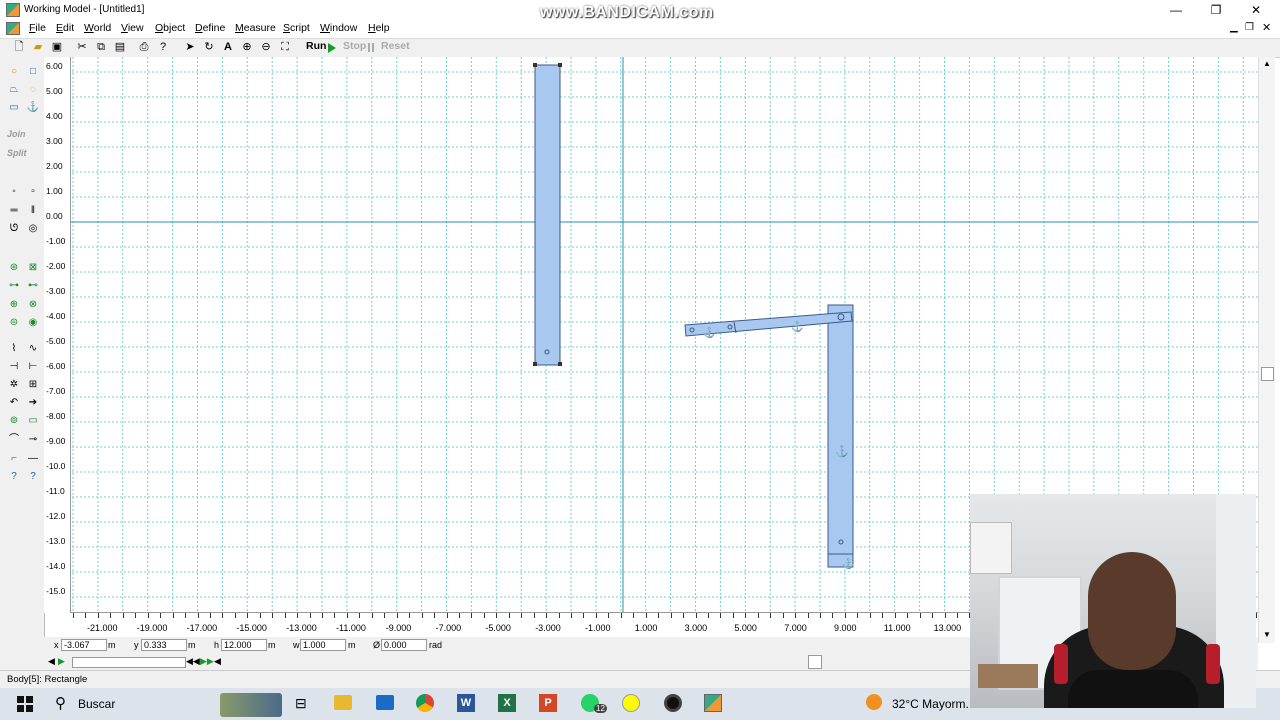 The width and height of the screenshot is (1280, 720). Describe the element at coordinates (404, 645) in the screenshot. I see `rotation-field: 0.000` at that location.